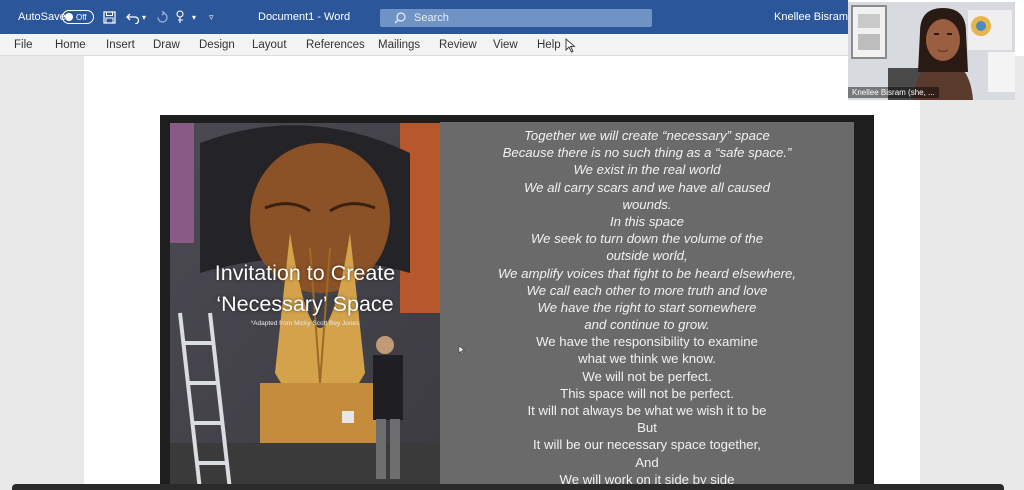 Image resolution: width=1024 pixels, height=490 pixels. Describe the element at coordinates (211, 17) in the screenshot. I see `customize-qat-icon: ▿` at that location.